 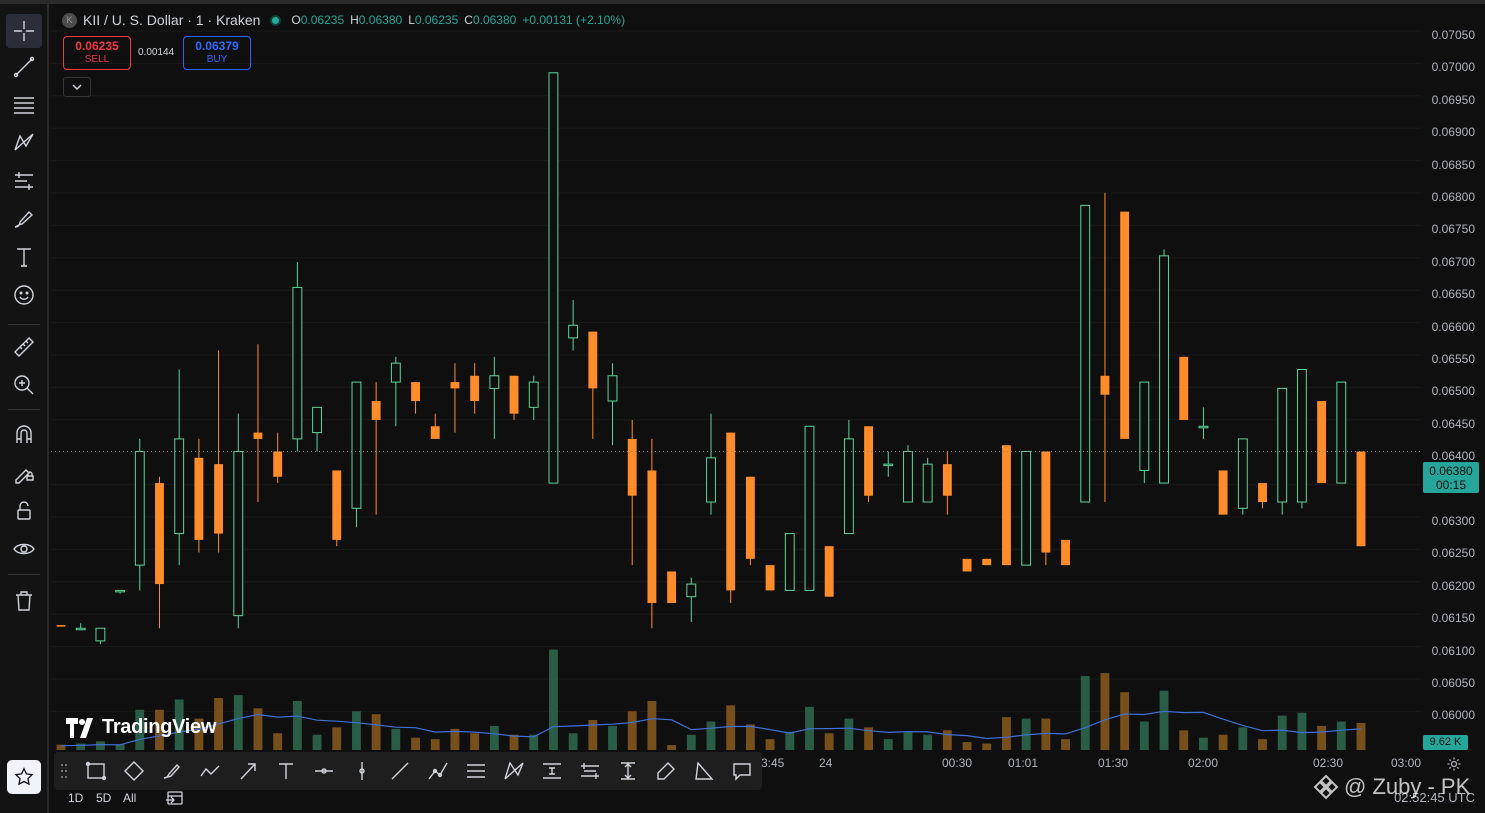 What do you see at coordinates (24, 219) in the screenshot?
I see `brush-tool` at bounding box center [24, 219].